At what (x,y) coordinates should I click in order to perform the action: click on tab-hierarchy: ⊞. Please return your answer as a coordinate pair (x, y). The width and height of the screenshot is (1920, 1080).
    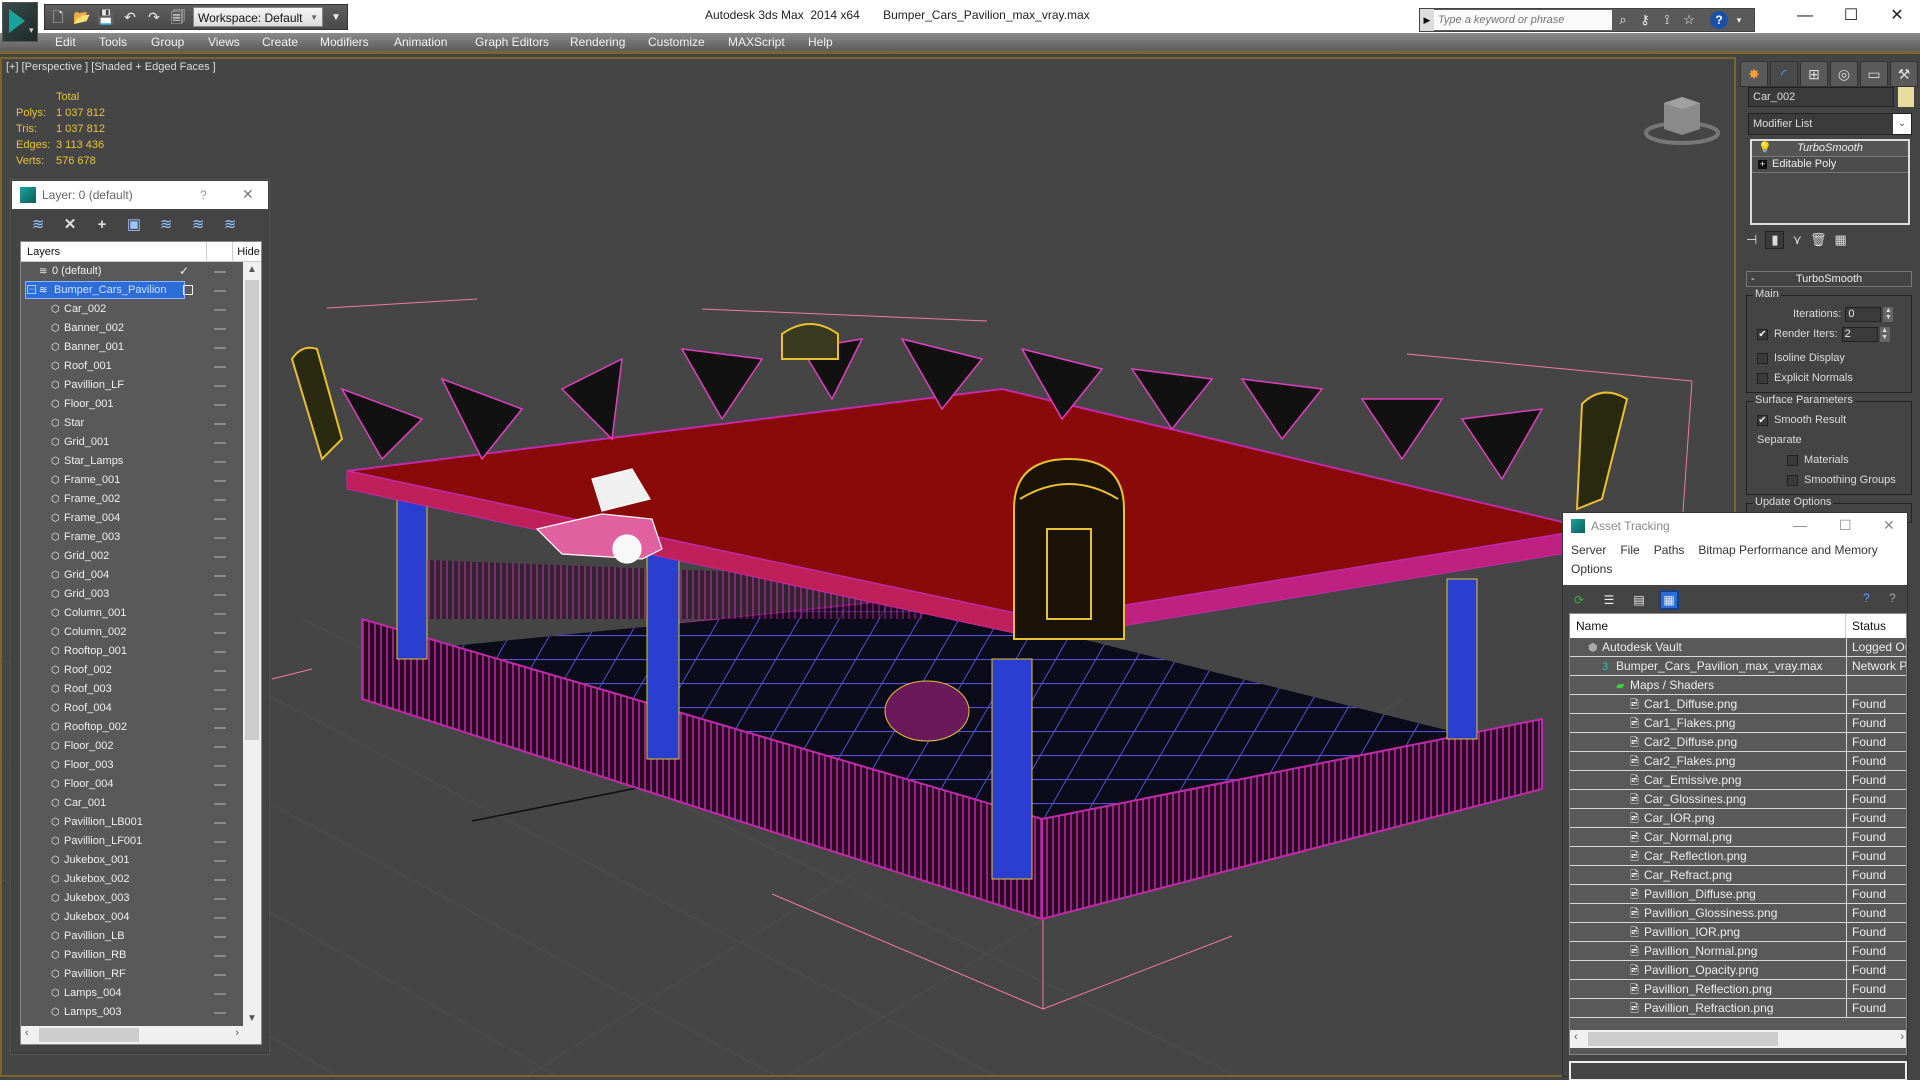
    Looking at the image, I should click on (1814, 74).